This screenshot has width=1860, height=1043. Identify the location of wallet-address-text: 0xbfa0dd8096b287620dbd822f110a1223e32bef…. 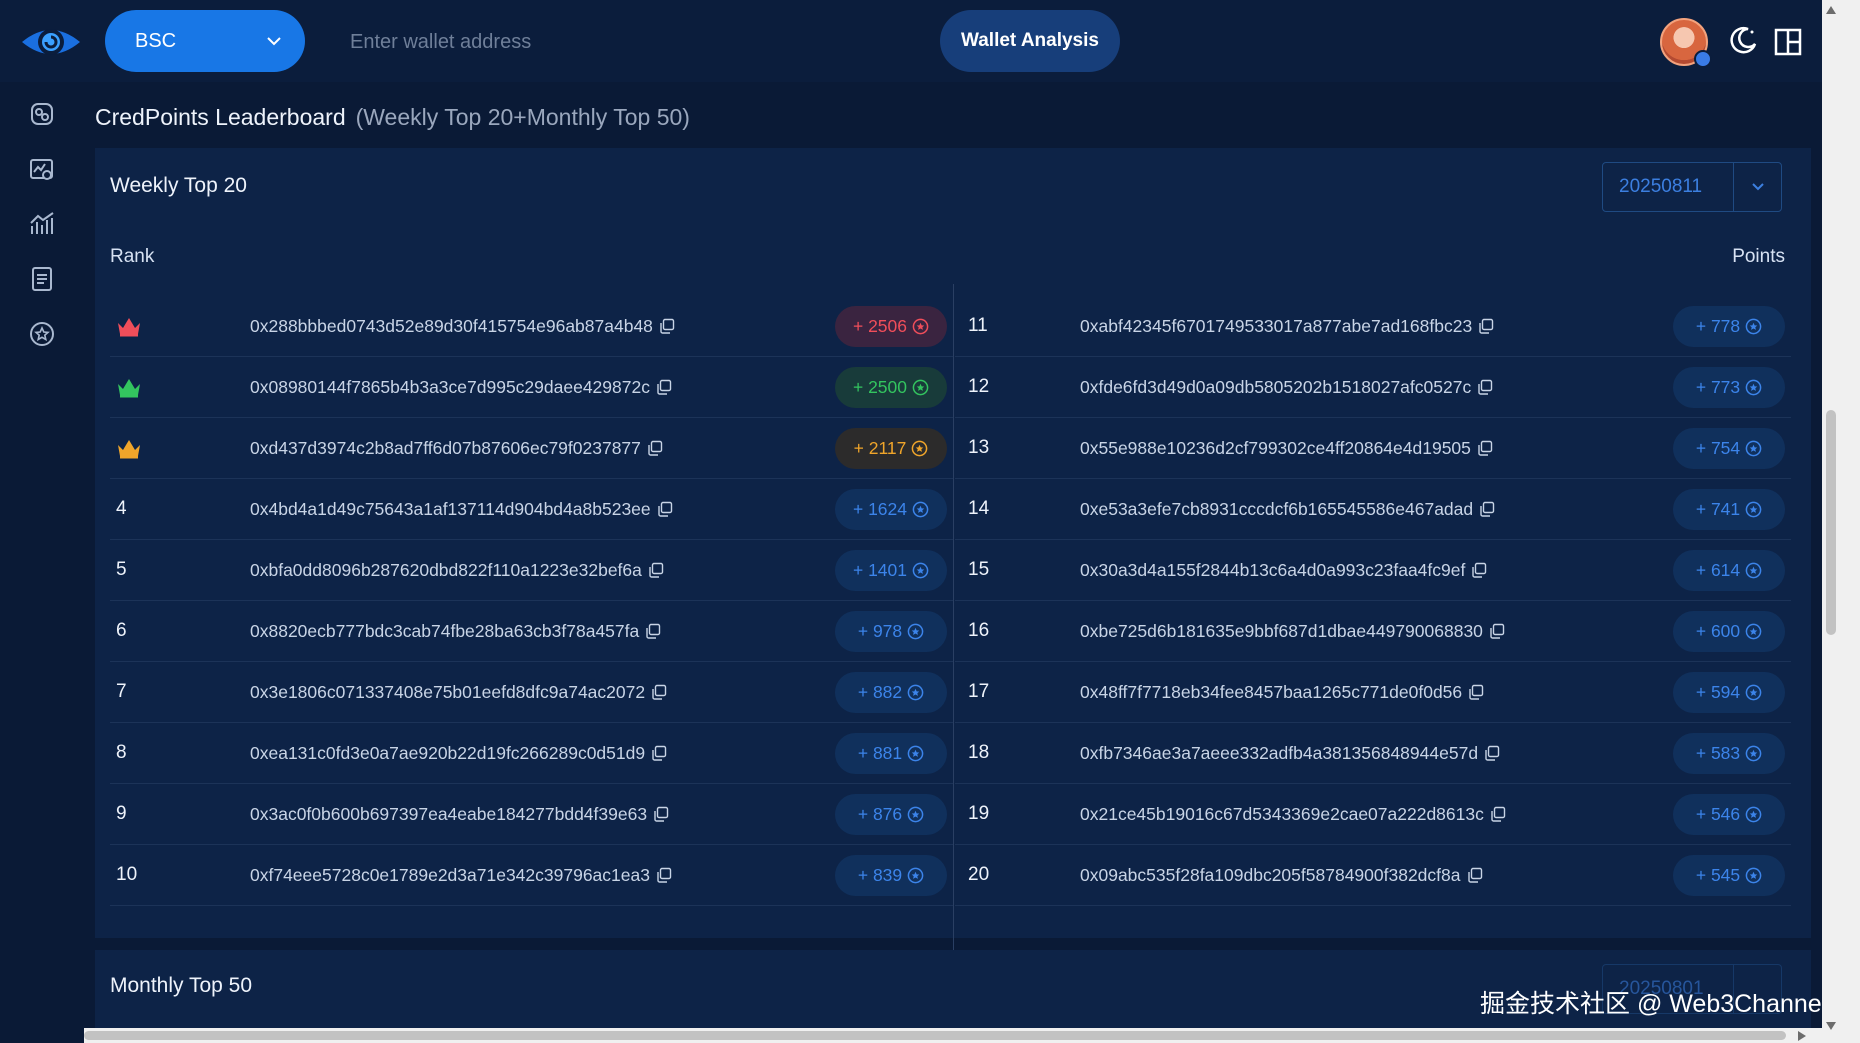
(446, 570).